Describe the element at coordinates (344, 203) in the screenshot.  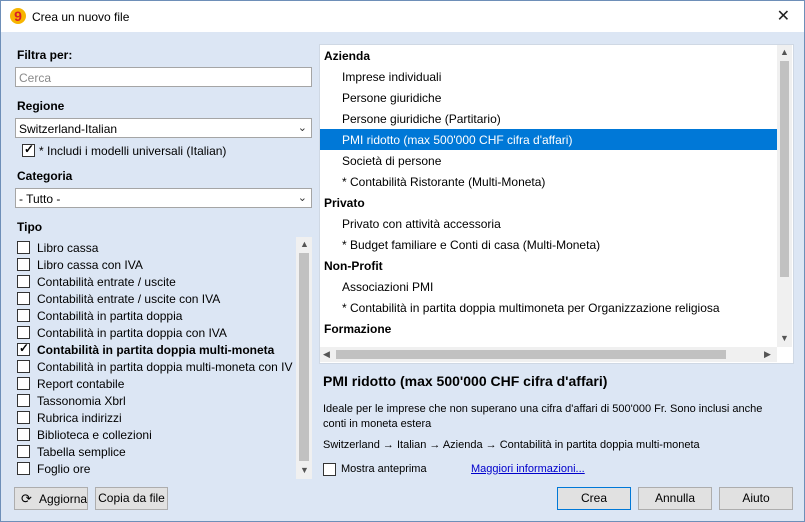
I see `tree-row-label: Privato` at that location.